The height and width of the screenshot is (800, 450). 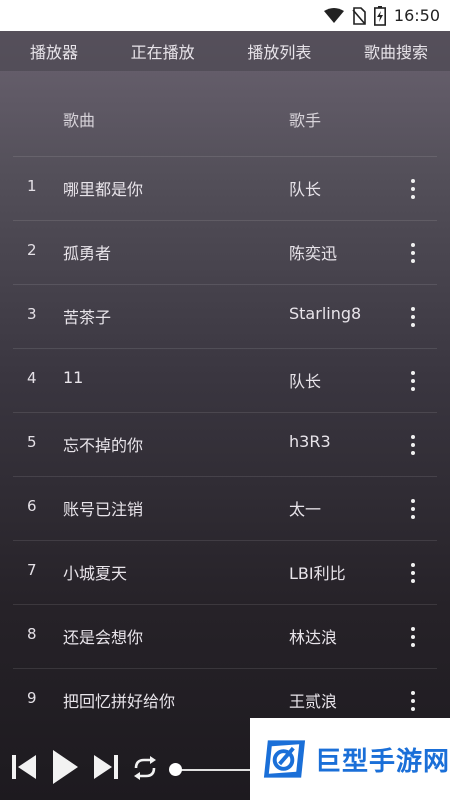 What do you see at coordinates (32, 506) in the screenshot?
I see `song-number: 6` at bounding box center [32, 506].